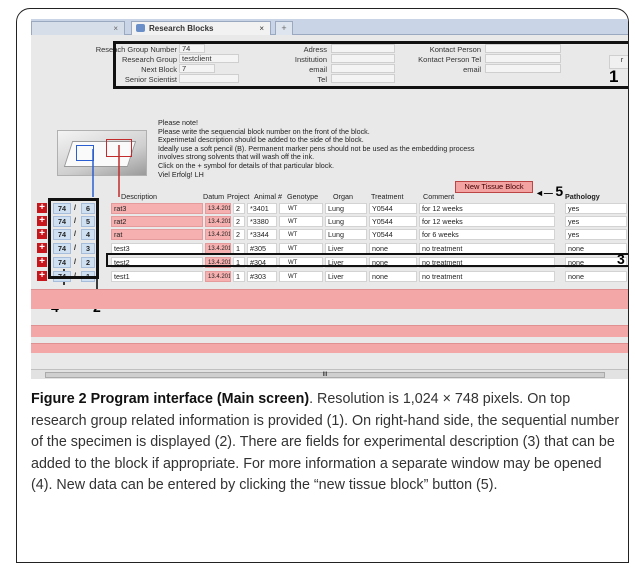  Describe the element at coordinates (393, 276) in the screenshot. I see `treatment-cell: none` at that location.